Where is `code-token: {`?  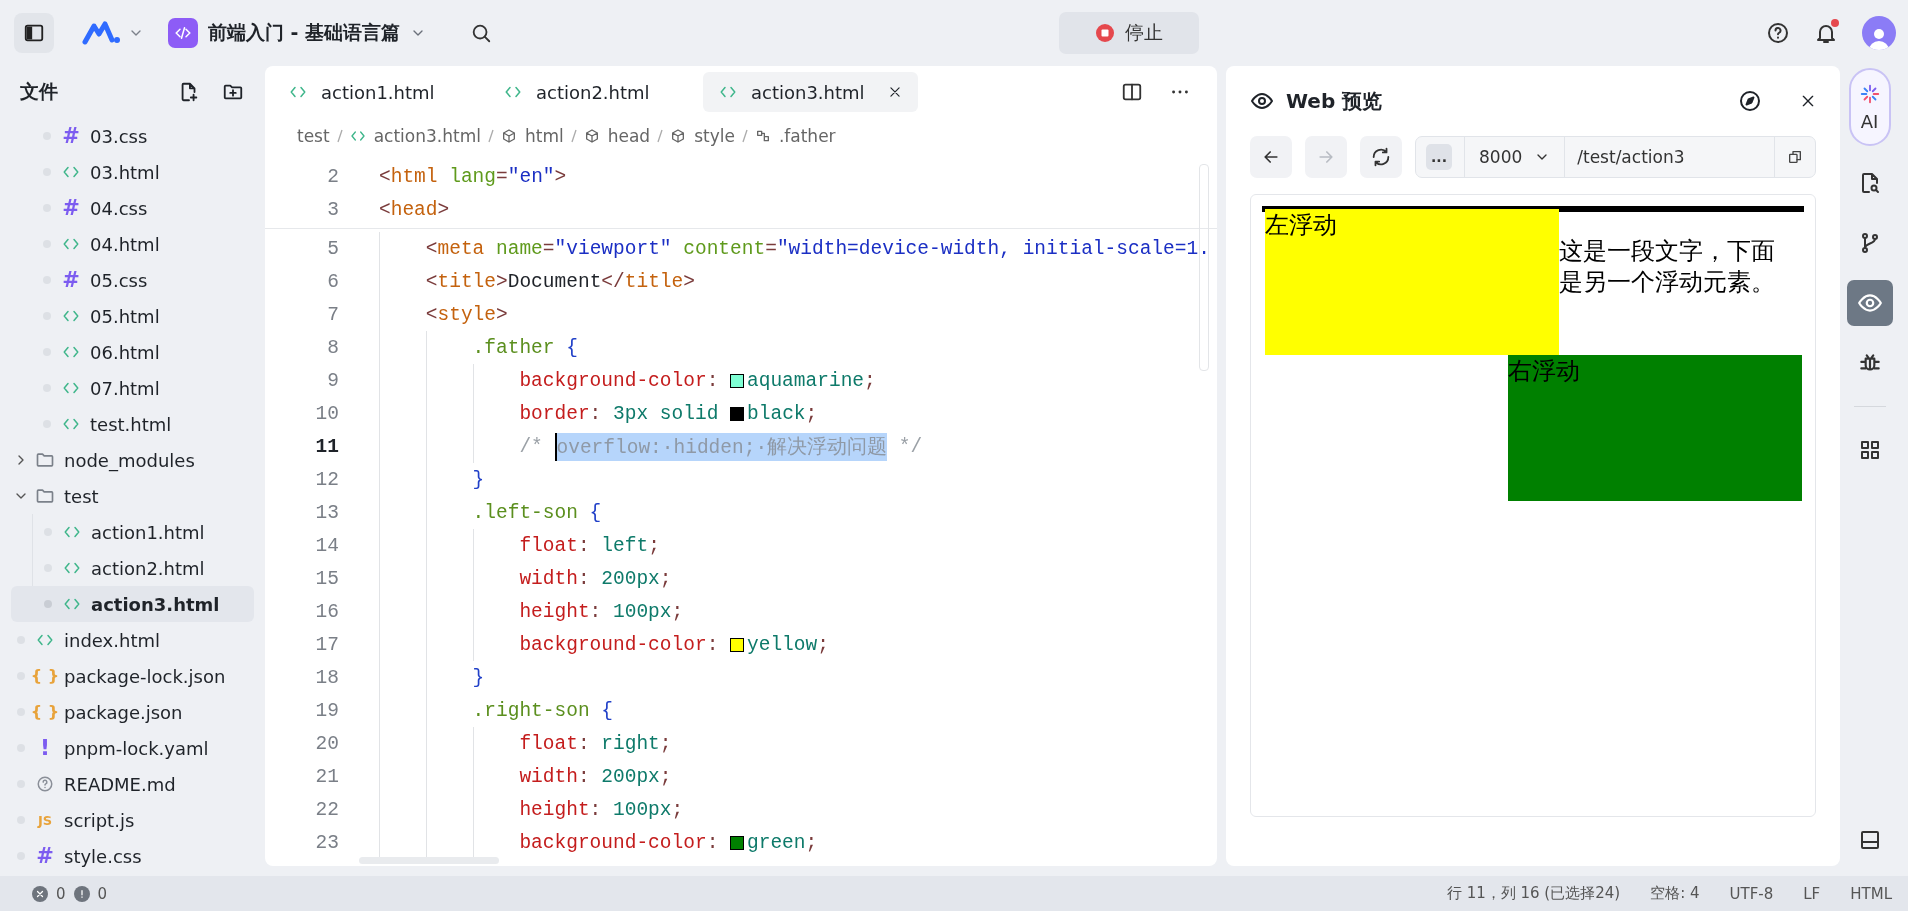 code-token: { is located at coordinates (595, 512).